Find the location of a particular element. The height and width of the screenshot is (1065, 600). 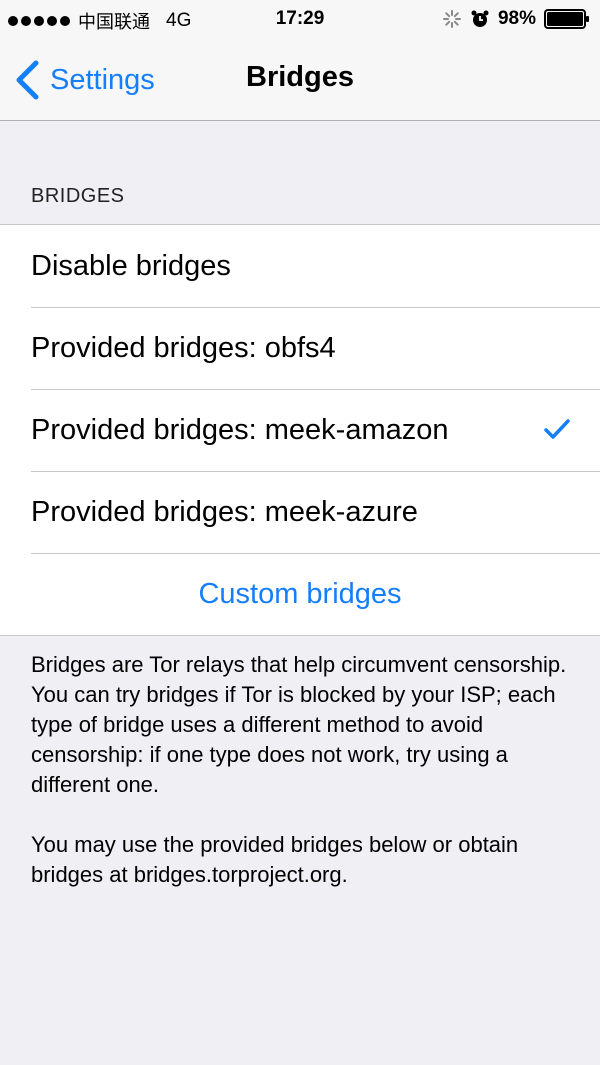

row-label: Provided bridges: meek-amazon is located at coordinates (240, 429).